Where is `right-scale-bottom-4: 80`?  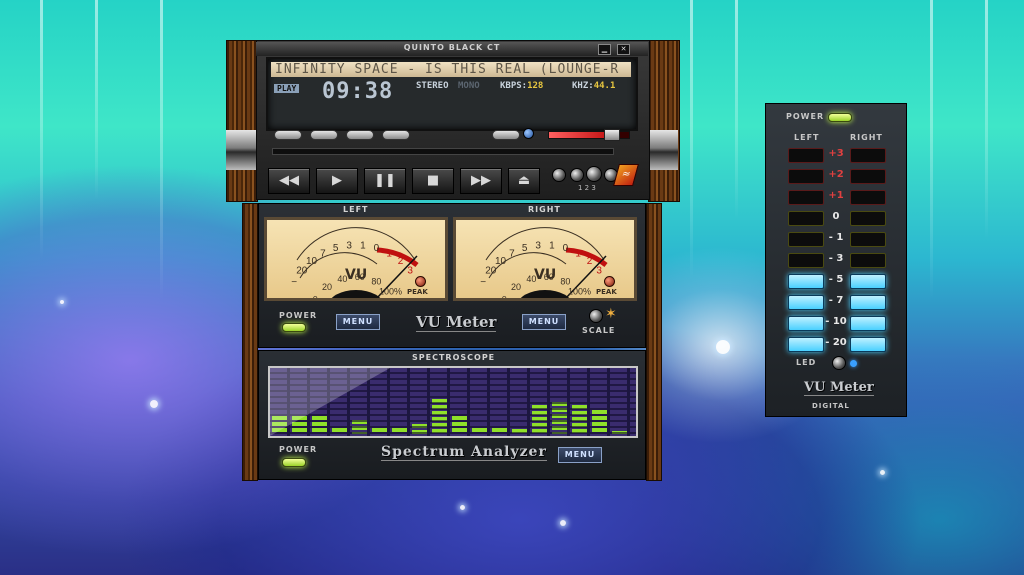
right-scale-bottom-4: 80 is located at coordinates (565, 282).